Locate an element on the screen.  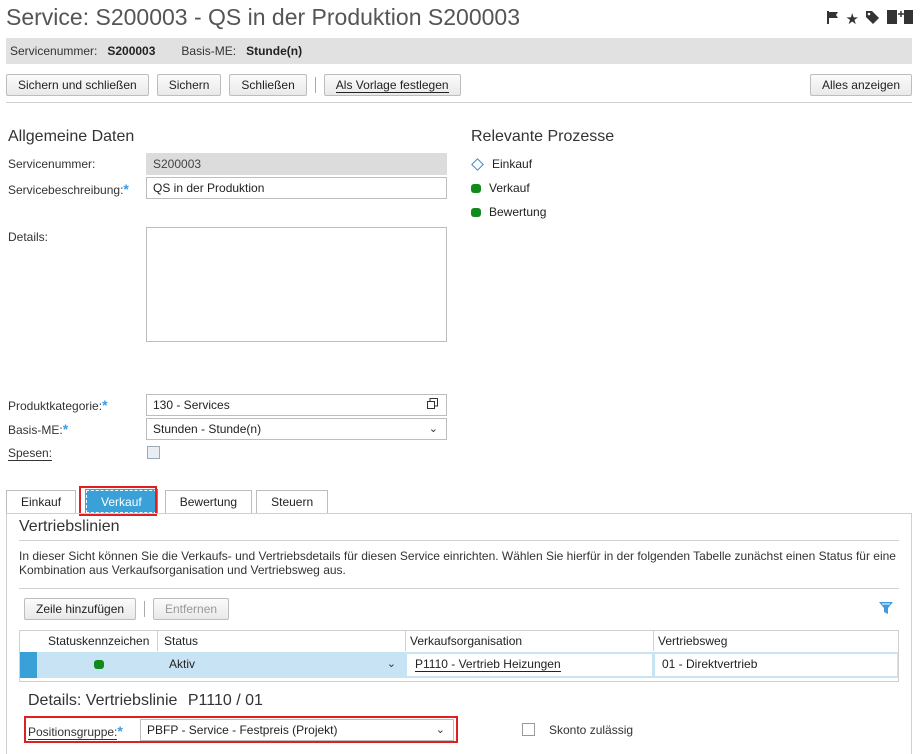
status-select: Aktiv ⌄ is located at coordinates (281, 665).